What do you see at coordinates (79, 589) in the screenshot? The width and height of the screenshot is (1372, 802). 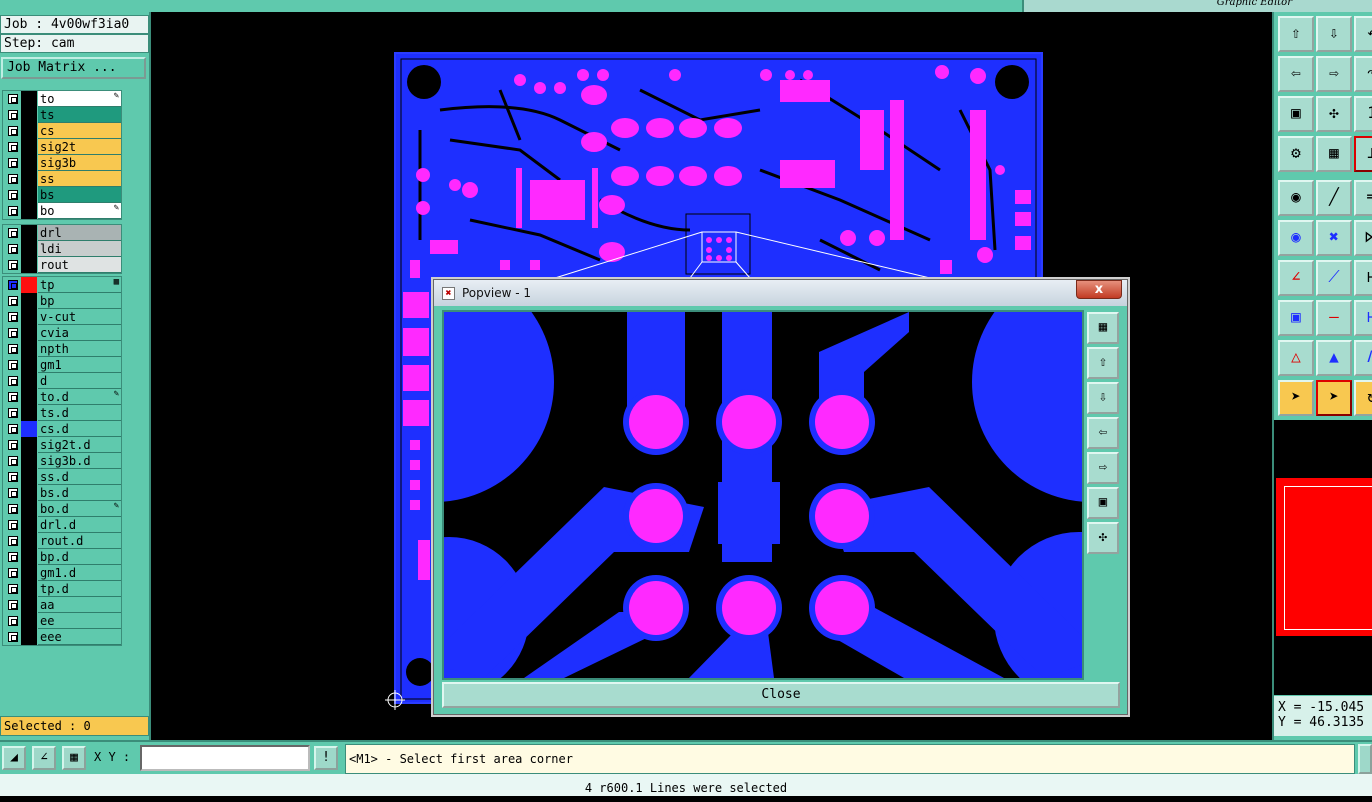 I see `layer-name: tp.d` at bounding box center [79, 589].